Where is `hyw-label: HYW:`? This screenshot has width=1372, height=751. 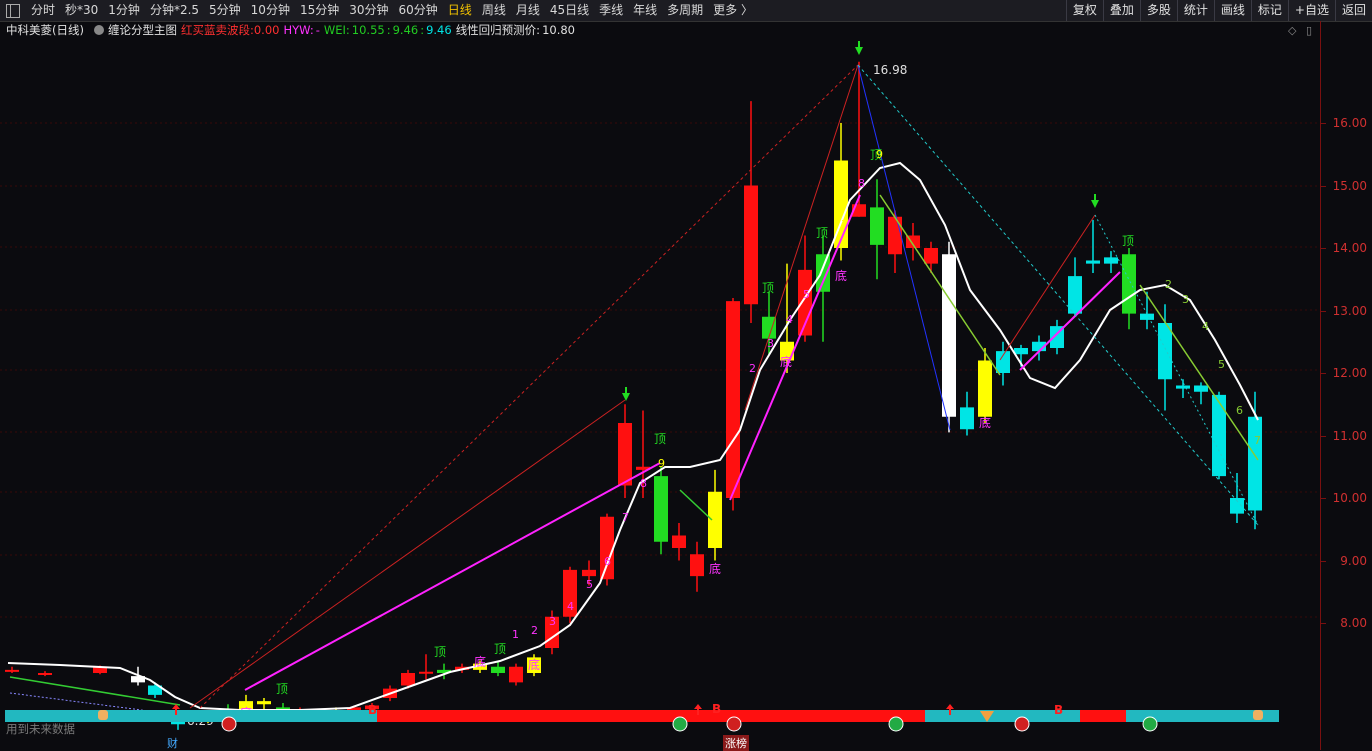 hyw-label: HYW: is located at coordinates (298, 30).